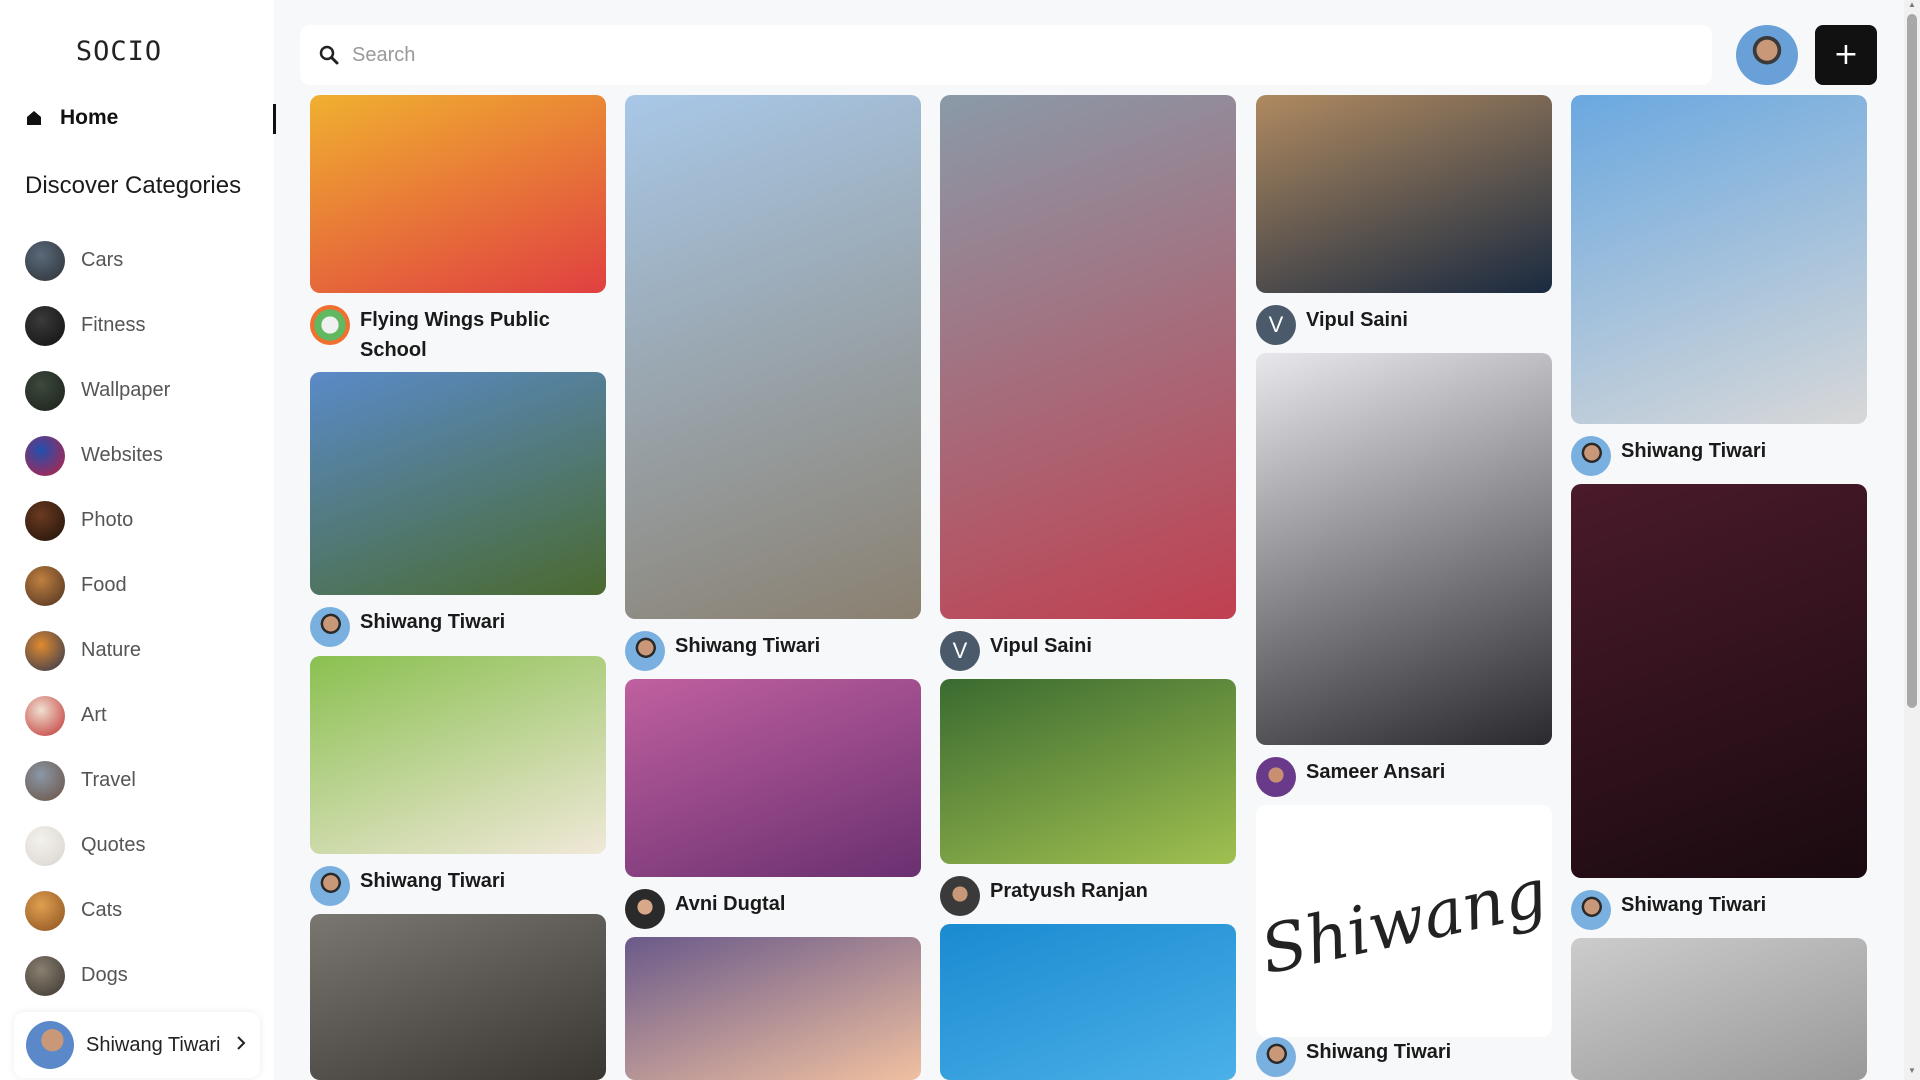 This screenshot has width=1920, height=1080. Describe the element at coordinates (153, 1044) in the screenshot. I see `profile-name: Shiwang Tiwari` at that location.